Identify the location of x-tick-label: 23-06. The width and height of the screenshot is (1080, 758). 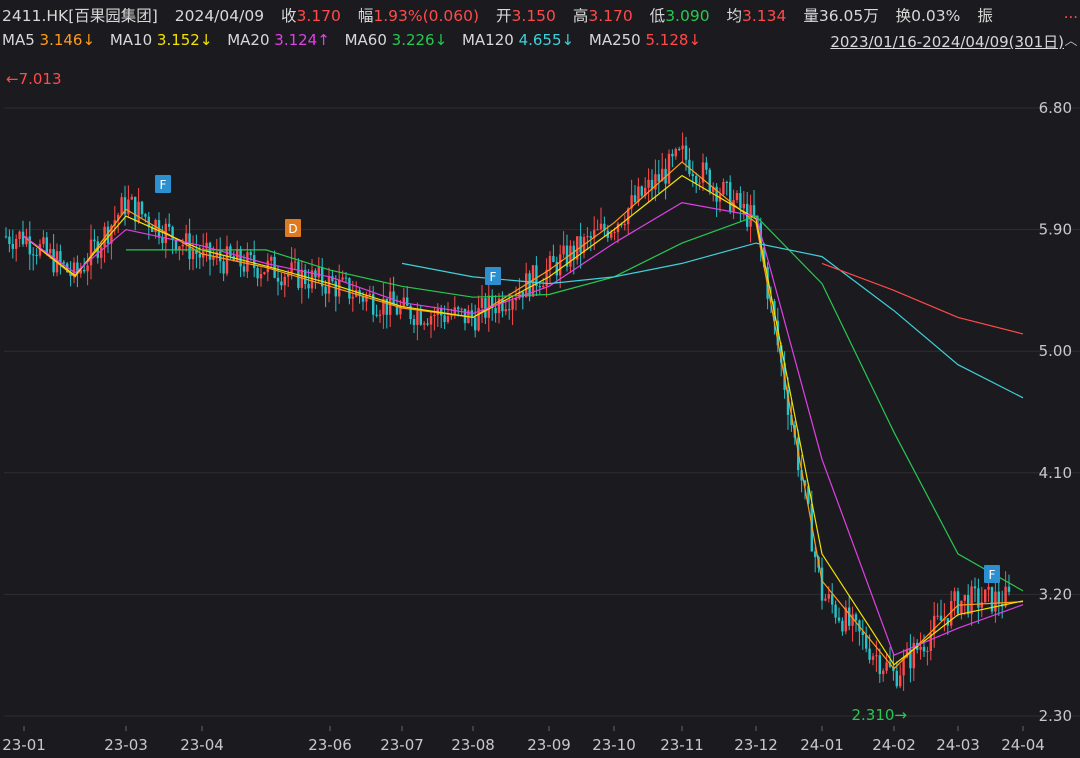
(330, 745).